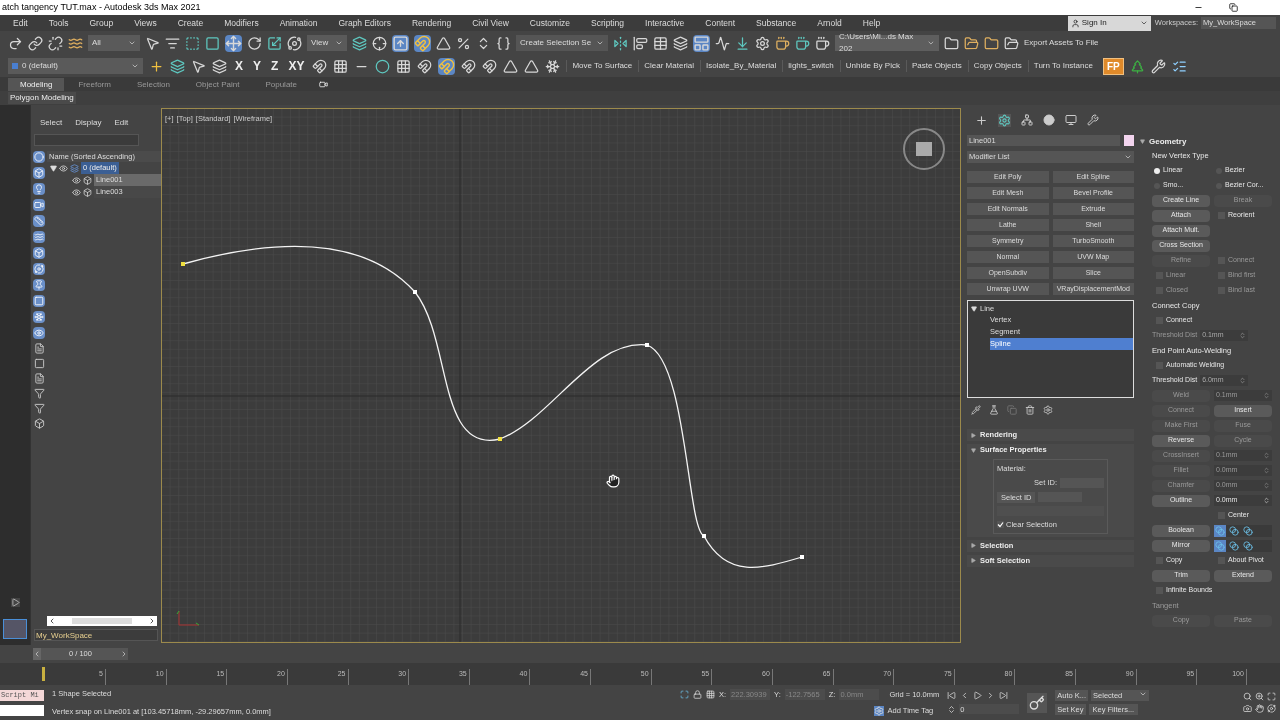  Describe the element at coordinates (1048, 410) in the screenshot. I see `configure-modifier-icon` at that location.